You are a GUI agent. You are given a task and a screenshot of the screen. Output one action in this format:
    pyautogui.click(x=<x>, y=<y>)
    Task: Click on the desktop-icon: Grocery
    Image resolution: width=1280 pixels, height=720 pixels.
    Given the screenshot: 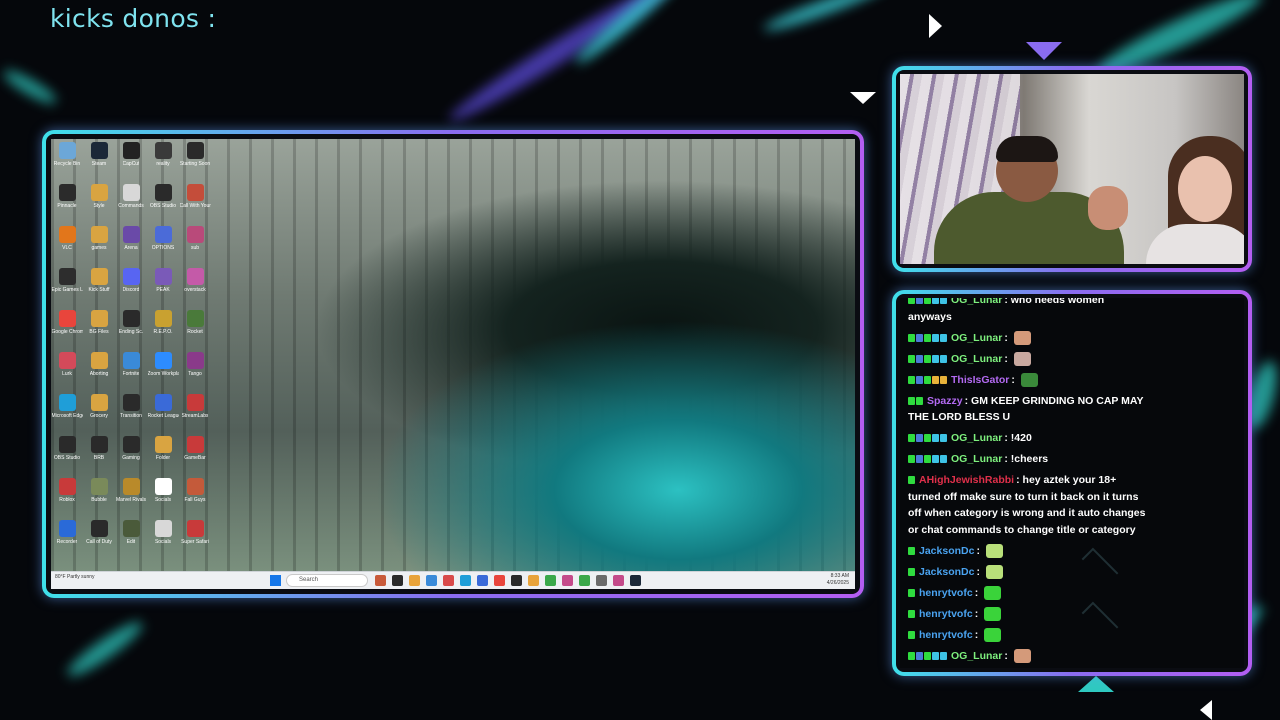 What is the action you would take?
    pyautogui.click(x=99, y=412)
    